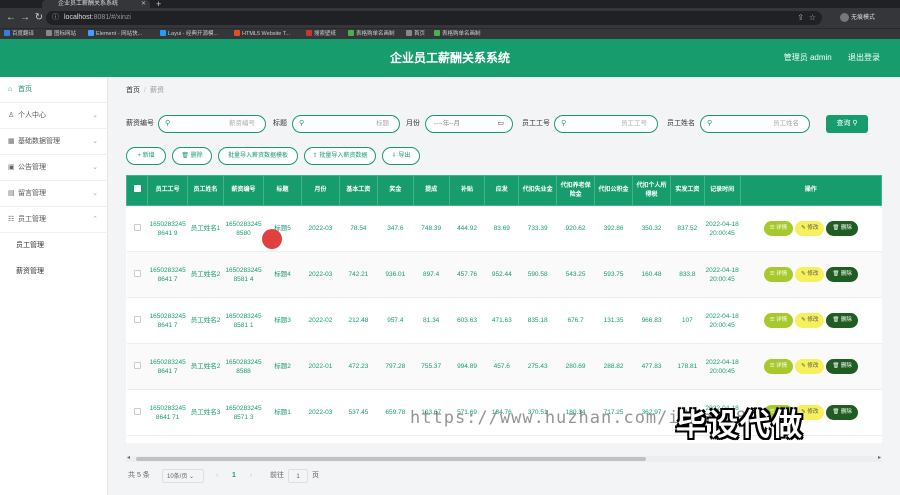 The width and height of the screenshot is (900, 495). I want to click on sidebar-subitem-salary: 薪资管理, so click(54, 272).